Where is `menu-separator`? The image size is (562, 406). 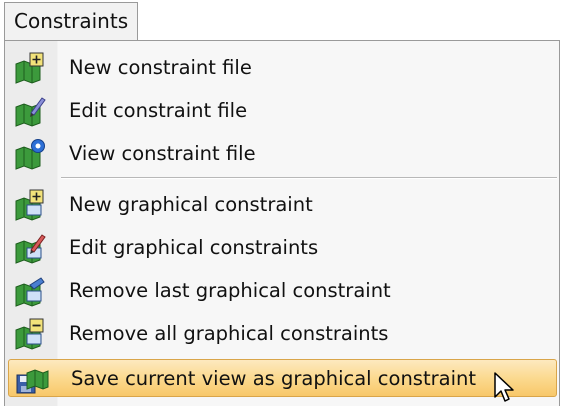
menu-separator is located at coordinates (309, 178).